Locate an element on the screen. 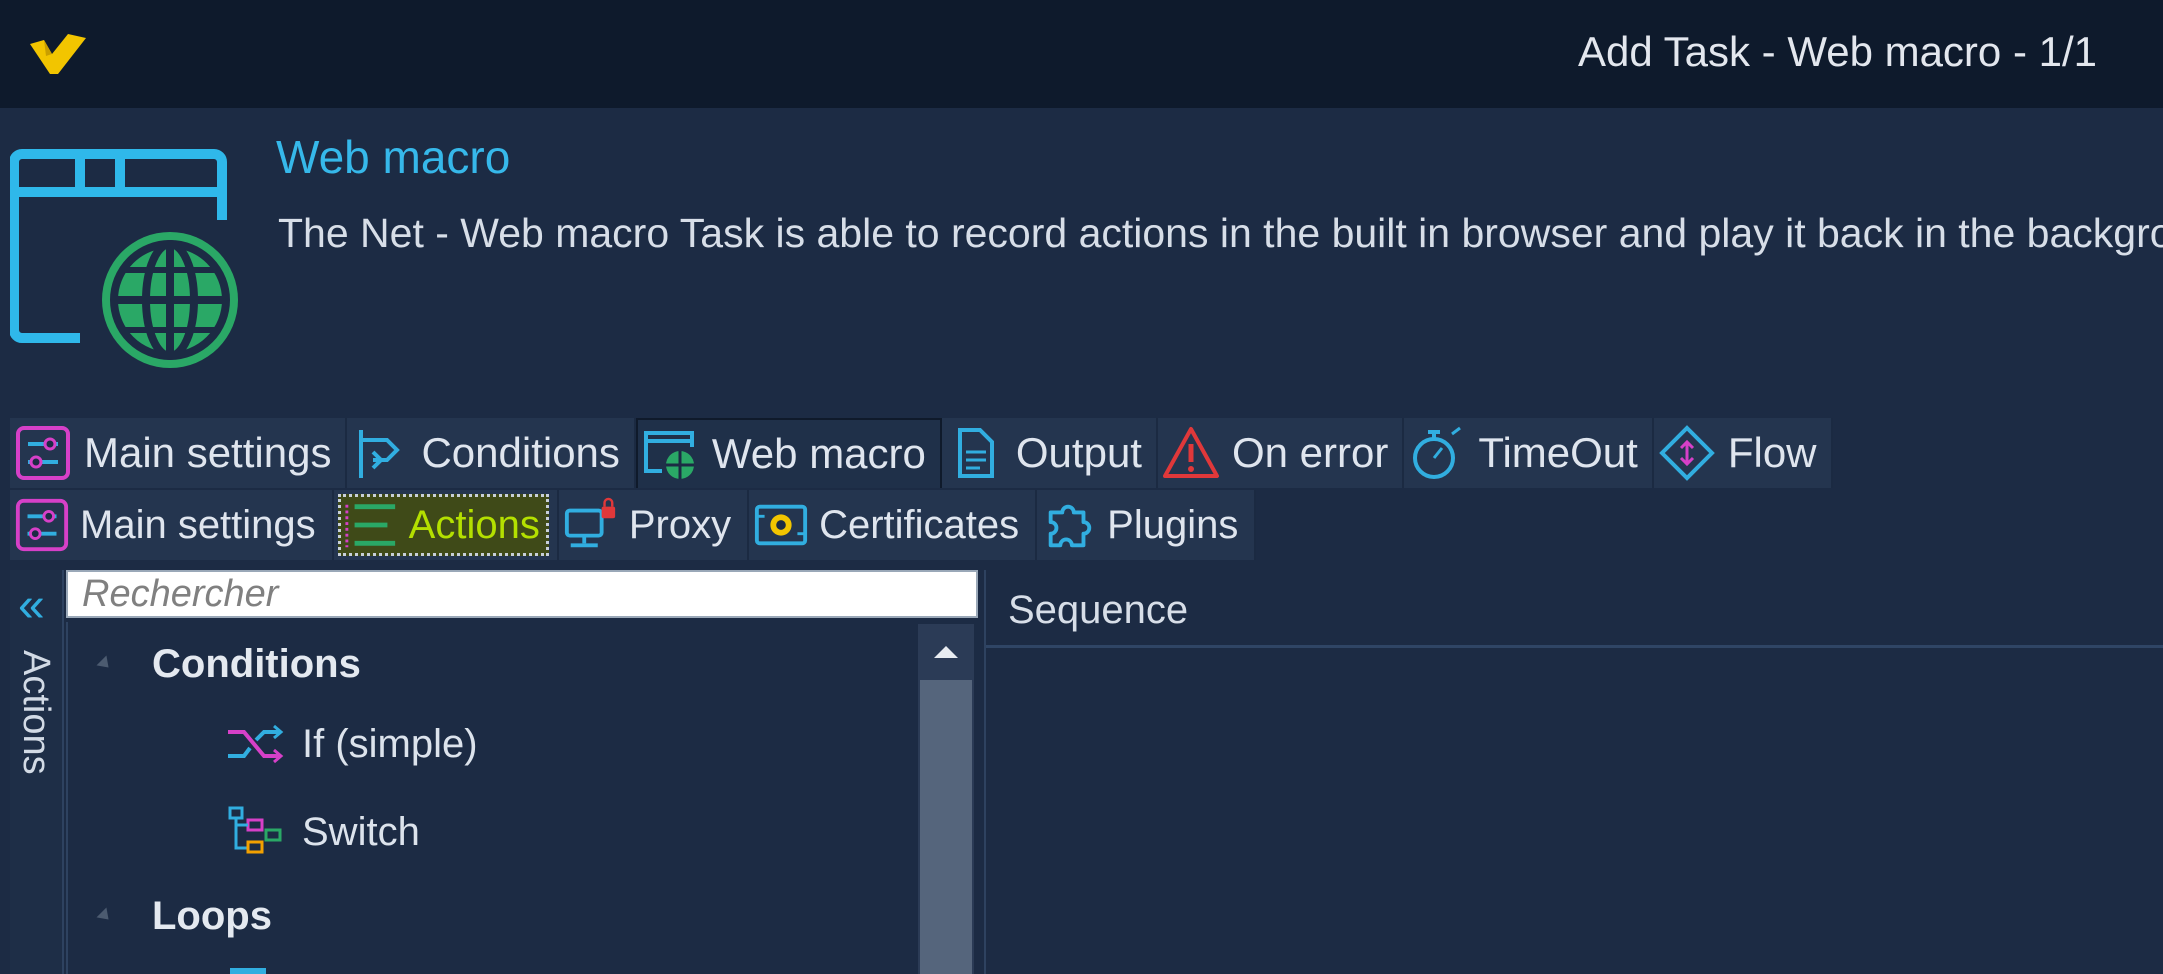 The width and height of the screenshot is (2163, 974). subtab-proxy: Proxy is located at coordinates (654, 525).